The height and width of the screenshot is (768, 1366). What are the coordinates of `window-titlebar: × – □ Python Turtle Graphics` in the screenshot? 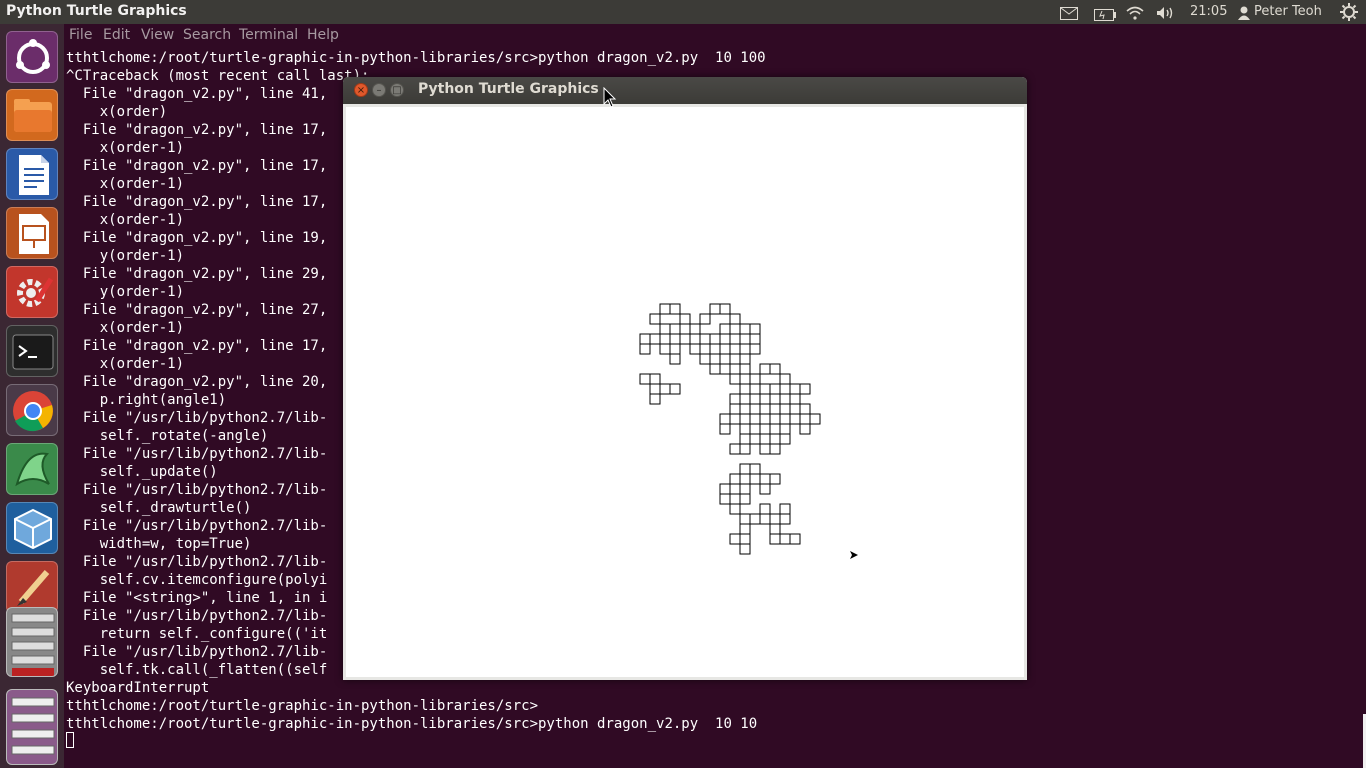 It's located at (685, 90).